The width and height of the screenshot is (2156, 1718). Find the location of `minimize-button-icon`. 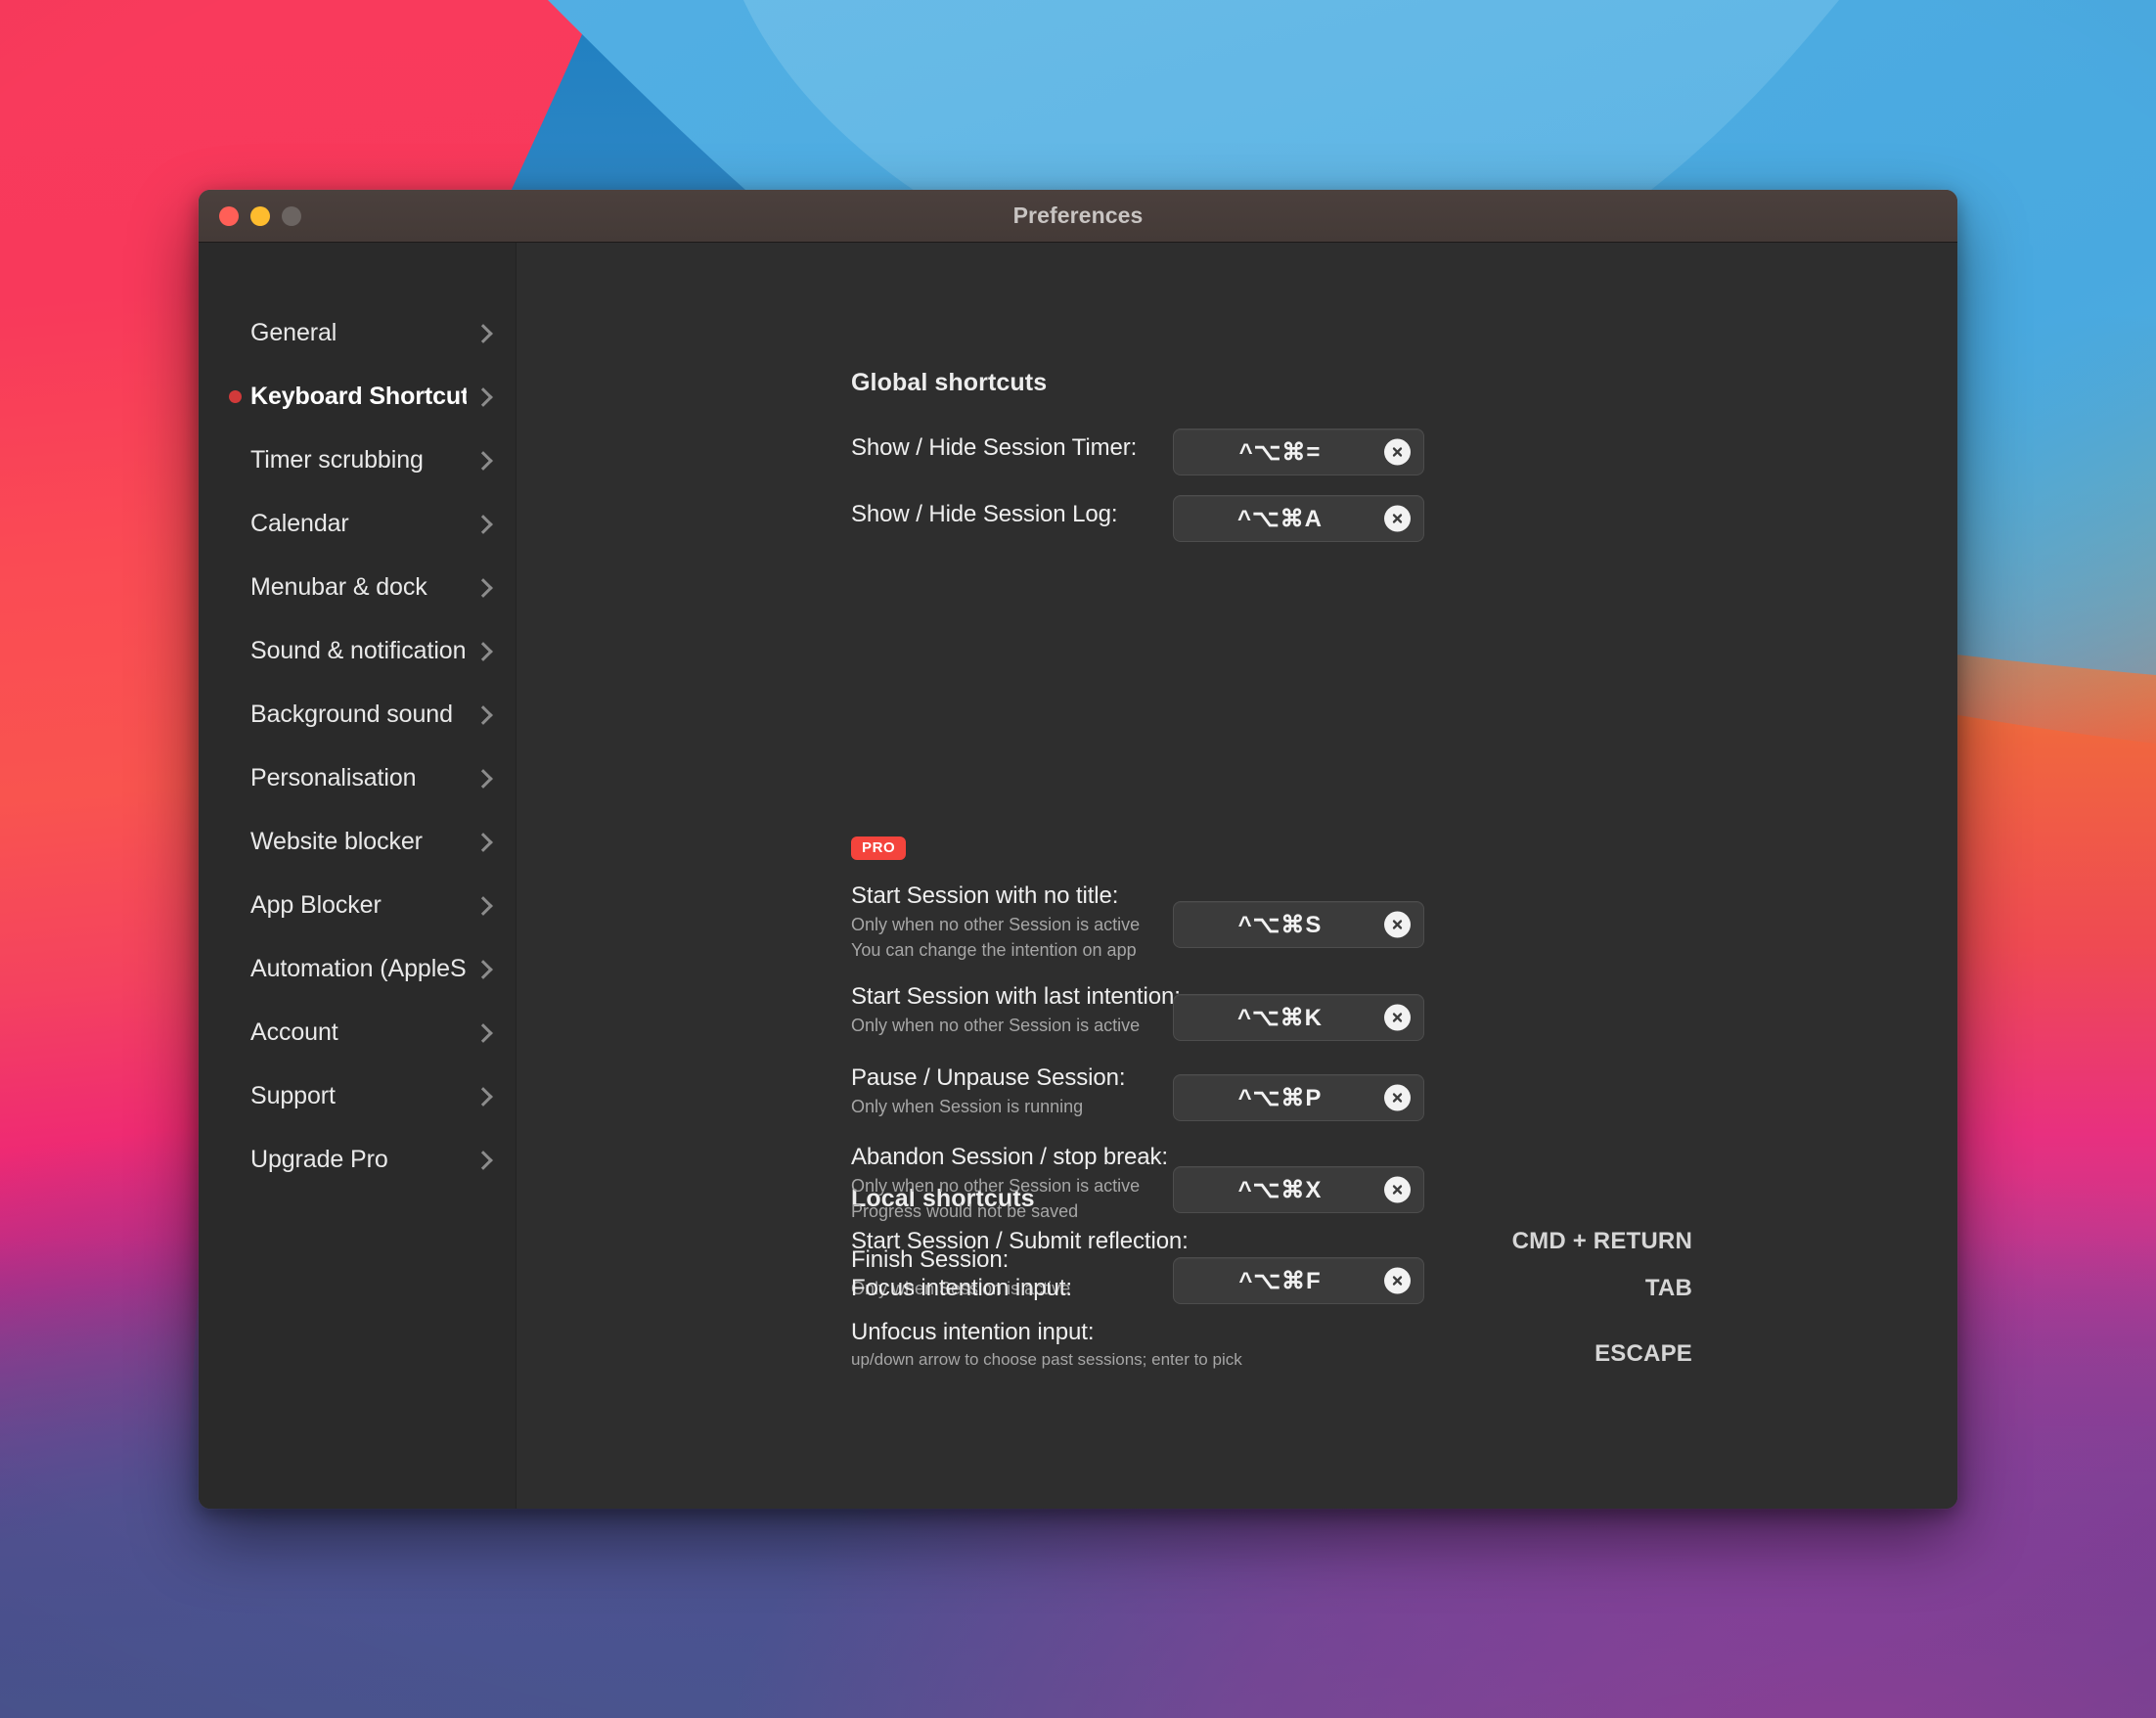

minimize-button-icon is located at coordinates (260, 215).